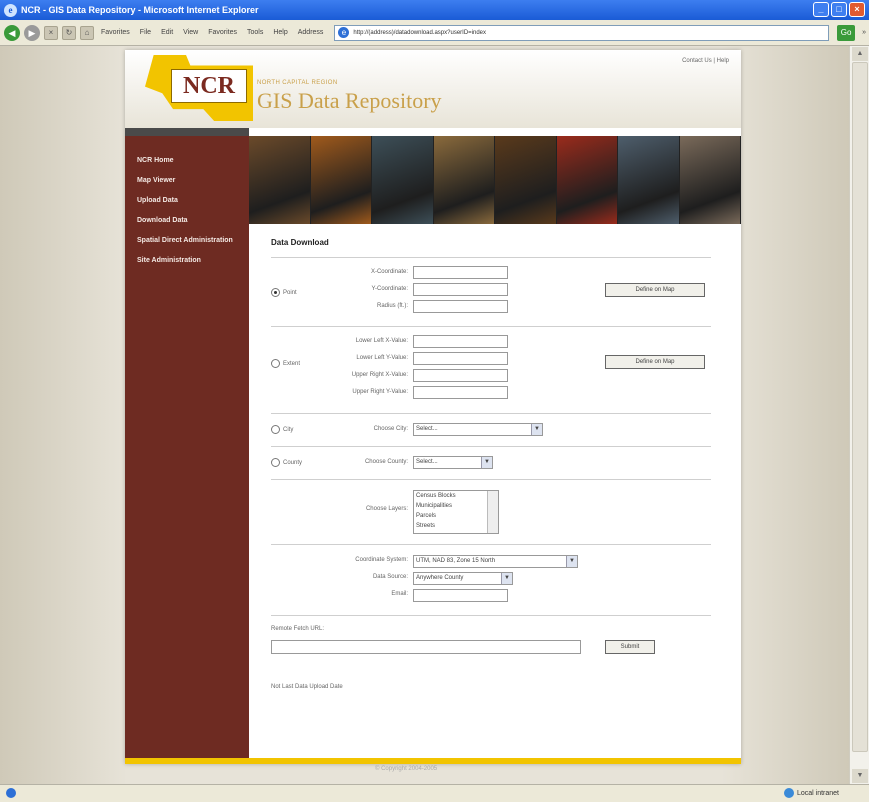  What do you see at coordinates (463, 578) in the screenshot?
I see `data-source-select: Anywhere County ▼` at bounding box center [463, 578].